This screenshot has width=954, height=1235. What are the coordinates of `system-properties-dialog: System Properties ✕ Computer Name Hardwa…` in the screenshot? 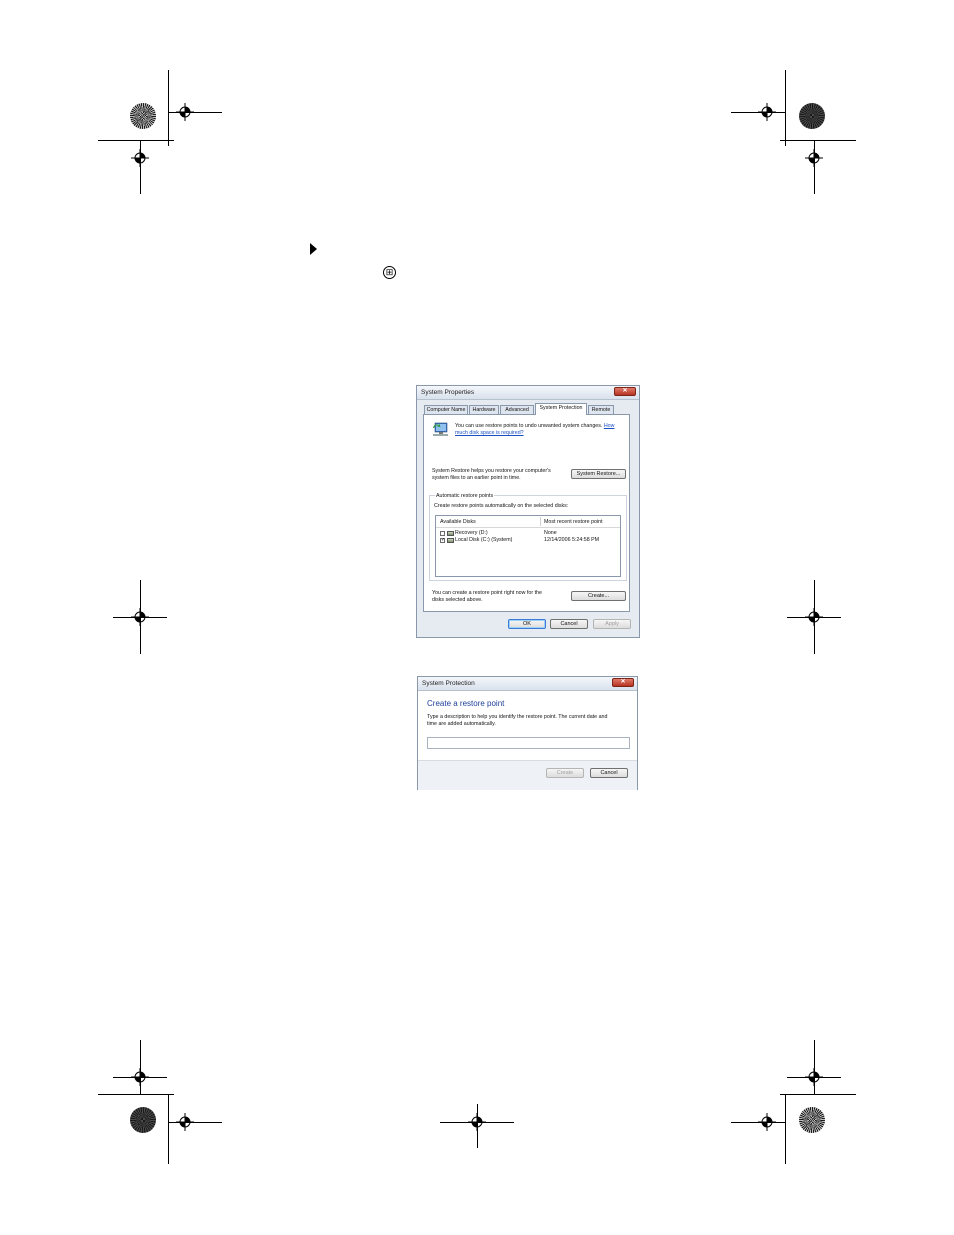 It's located at (528, 511).